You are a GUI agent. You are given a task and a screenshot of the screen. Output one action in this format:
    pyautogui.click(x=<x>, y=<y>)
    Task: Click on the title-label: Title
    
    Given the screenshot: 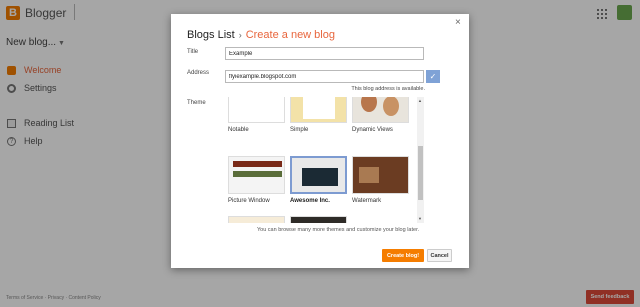 What is the action you would take?
    pyautogui.click(x=193, y=52)
    